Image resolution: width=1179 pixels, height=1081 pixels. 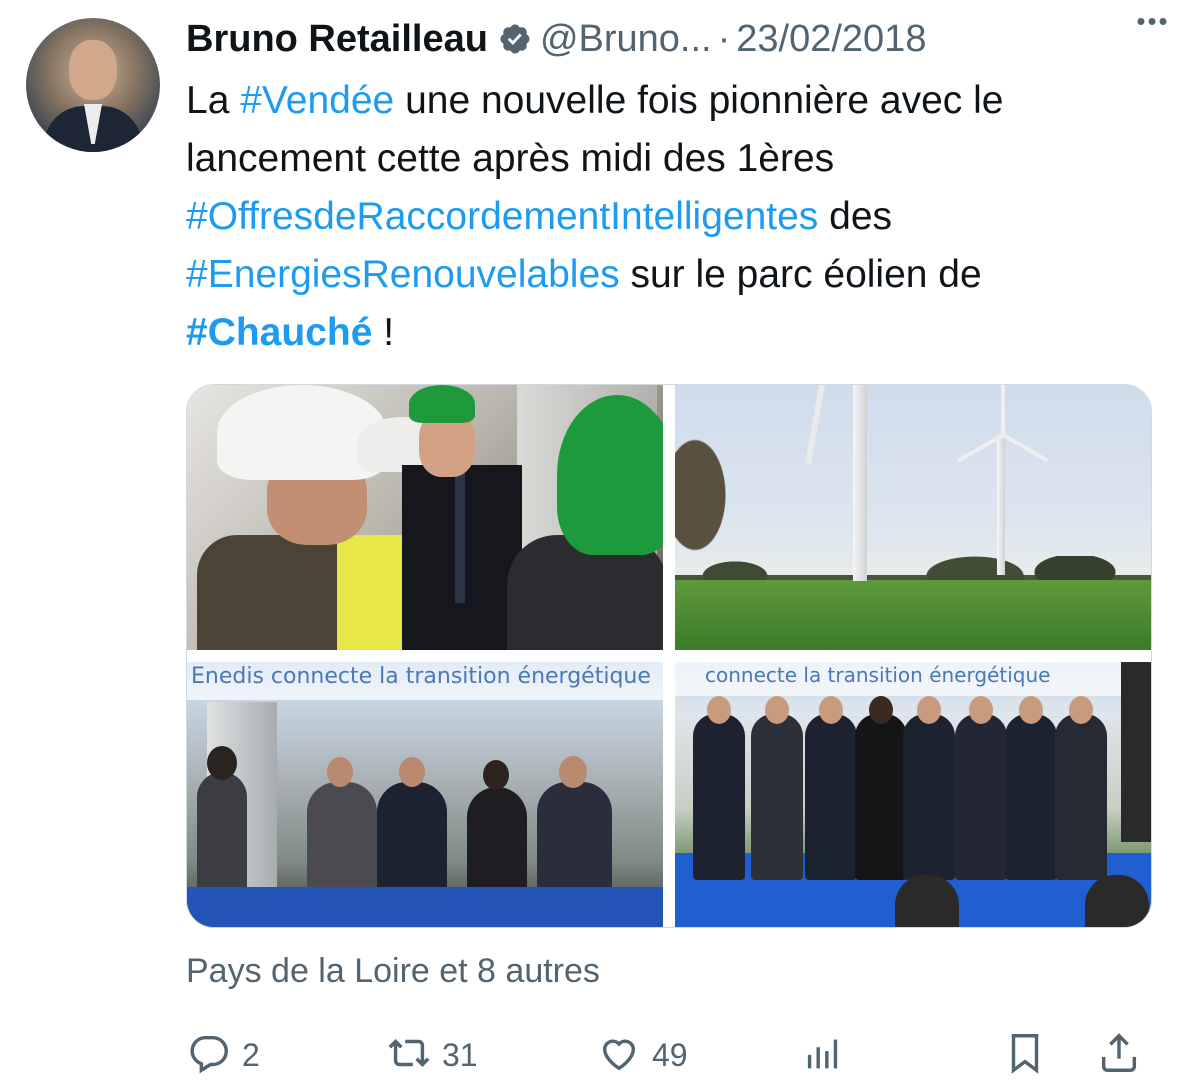 I want to click on reply-button: 2, so click(x=223, y=1055).